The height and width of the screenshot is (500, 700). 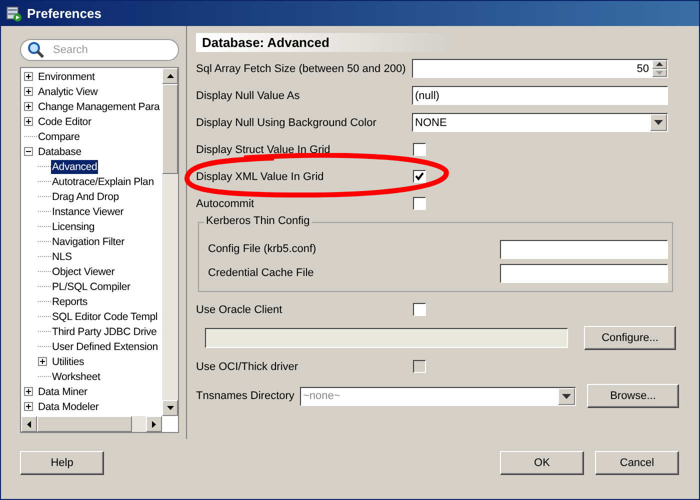 I want to click on scroll-right-icon, so click(x=154, y=424).